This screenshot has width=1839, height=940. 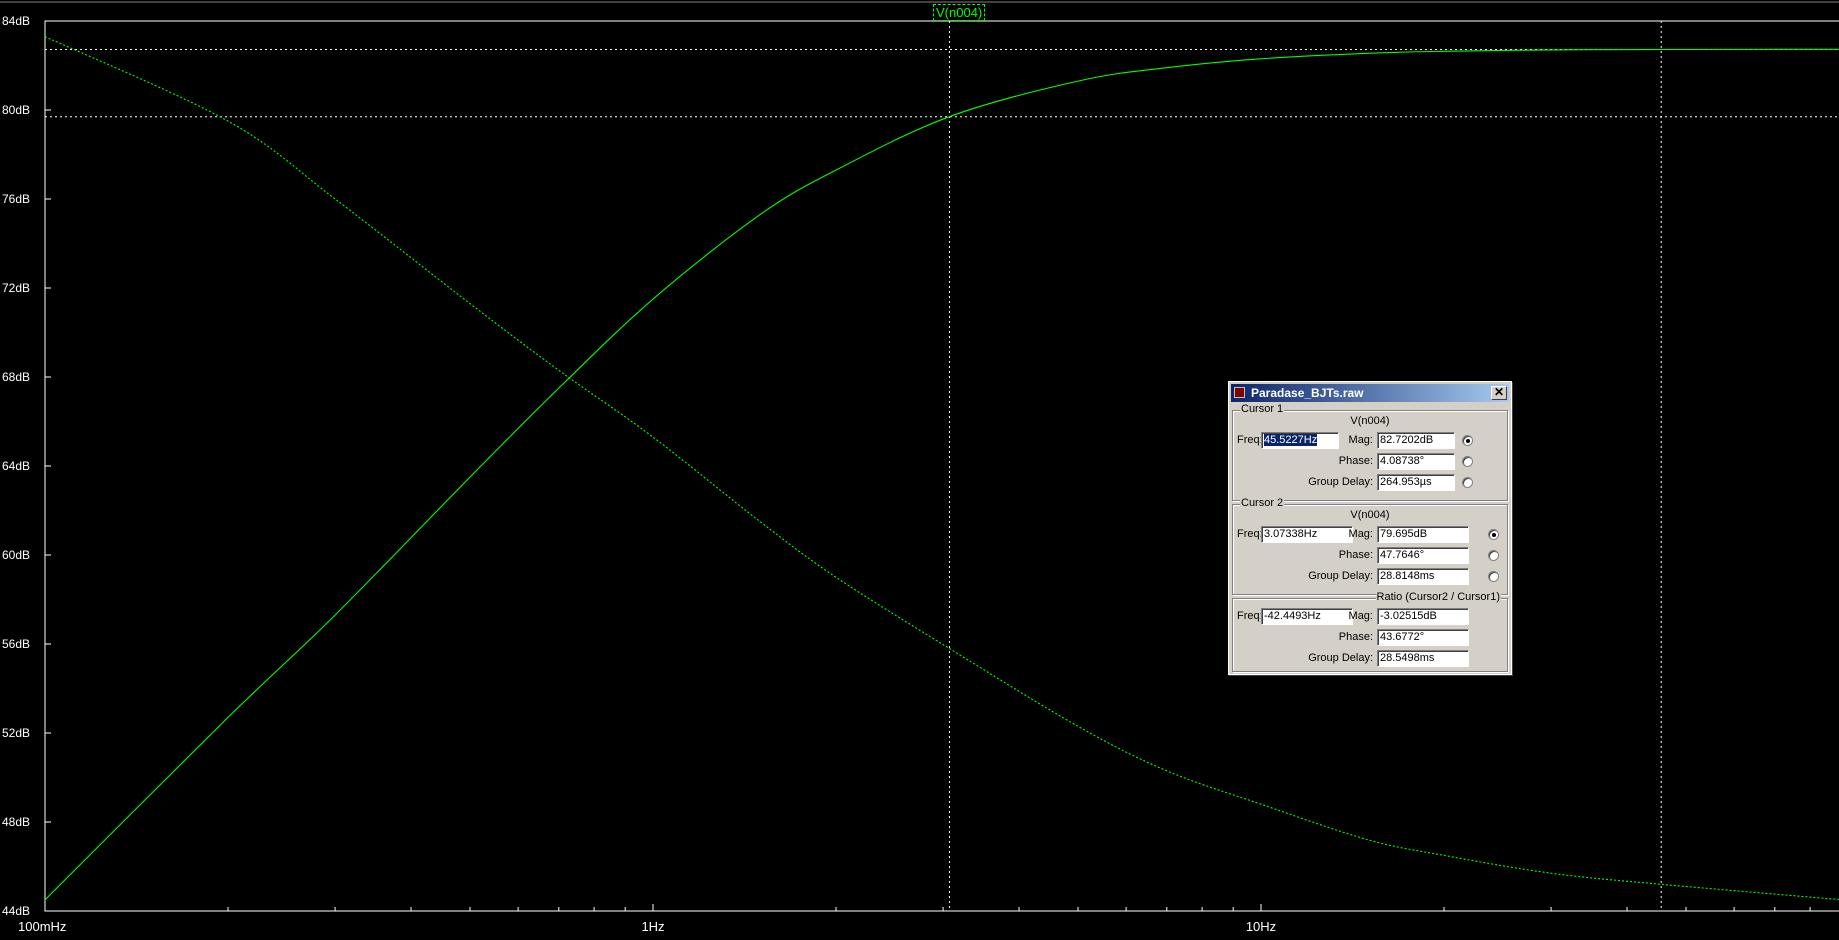 What do you see at coordinates (1340, 658) in the screenshot?
I see `ratio-gd-label: Group Delay:` at bounding box center [1340, 658].